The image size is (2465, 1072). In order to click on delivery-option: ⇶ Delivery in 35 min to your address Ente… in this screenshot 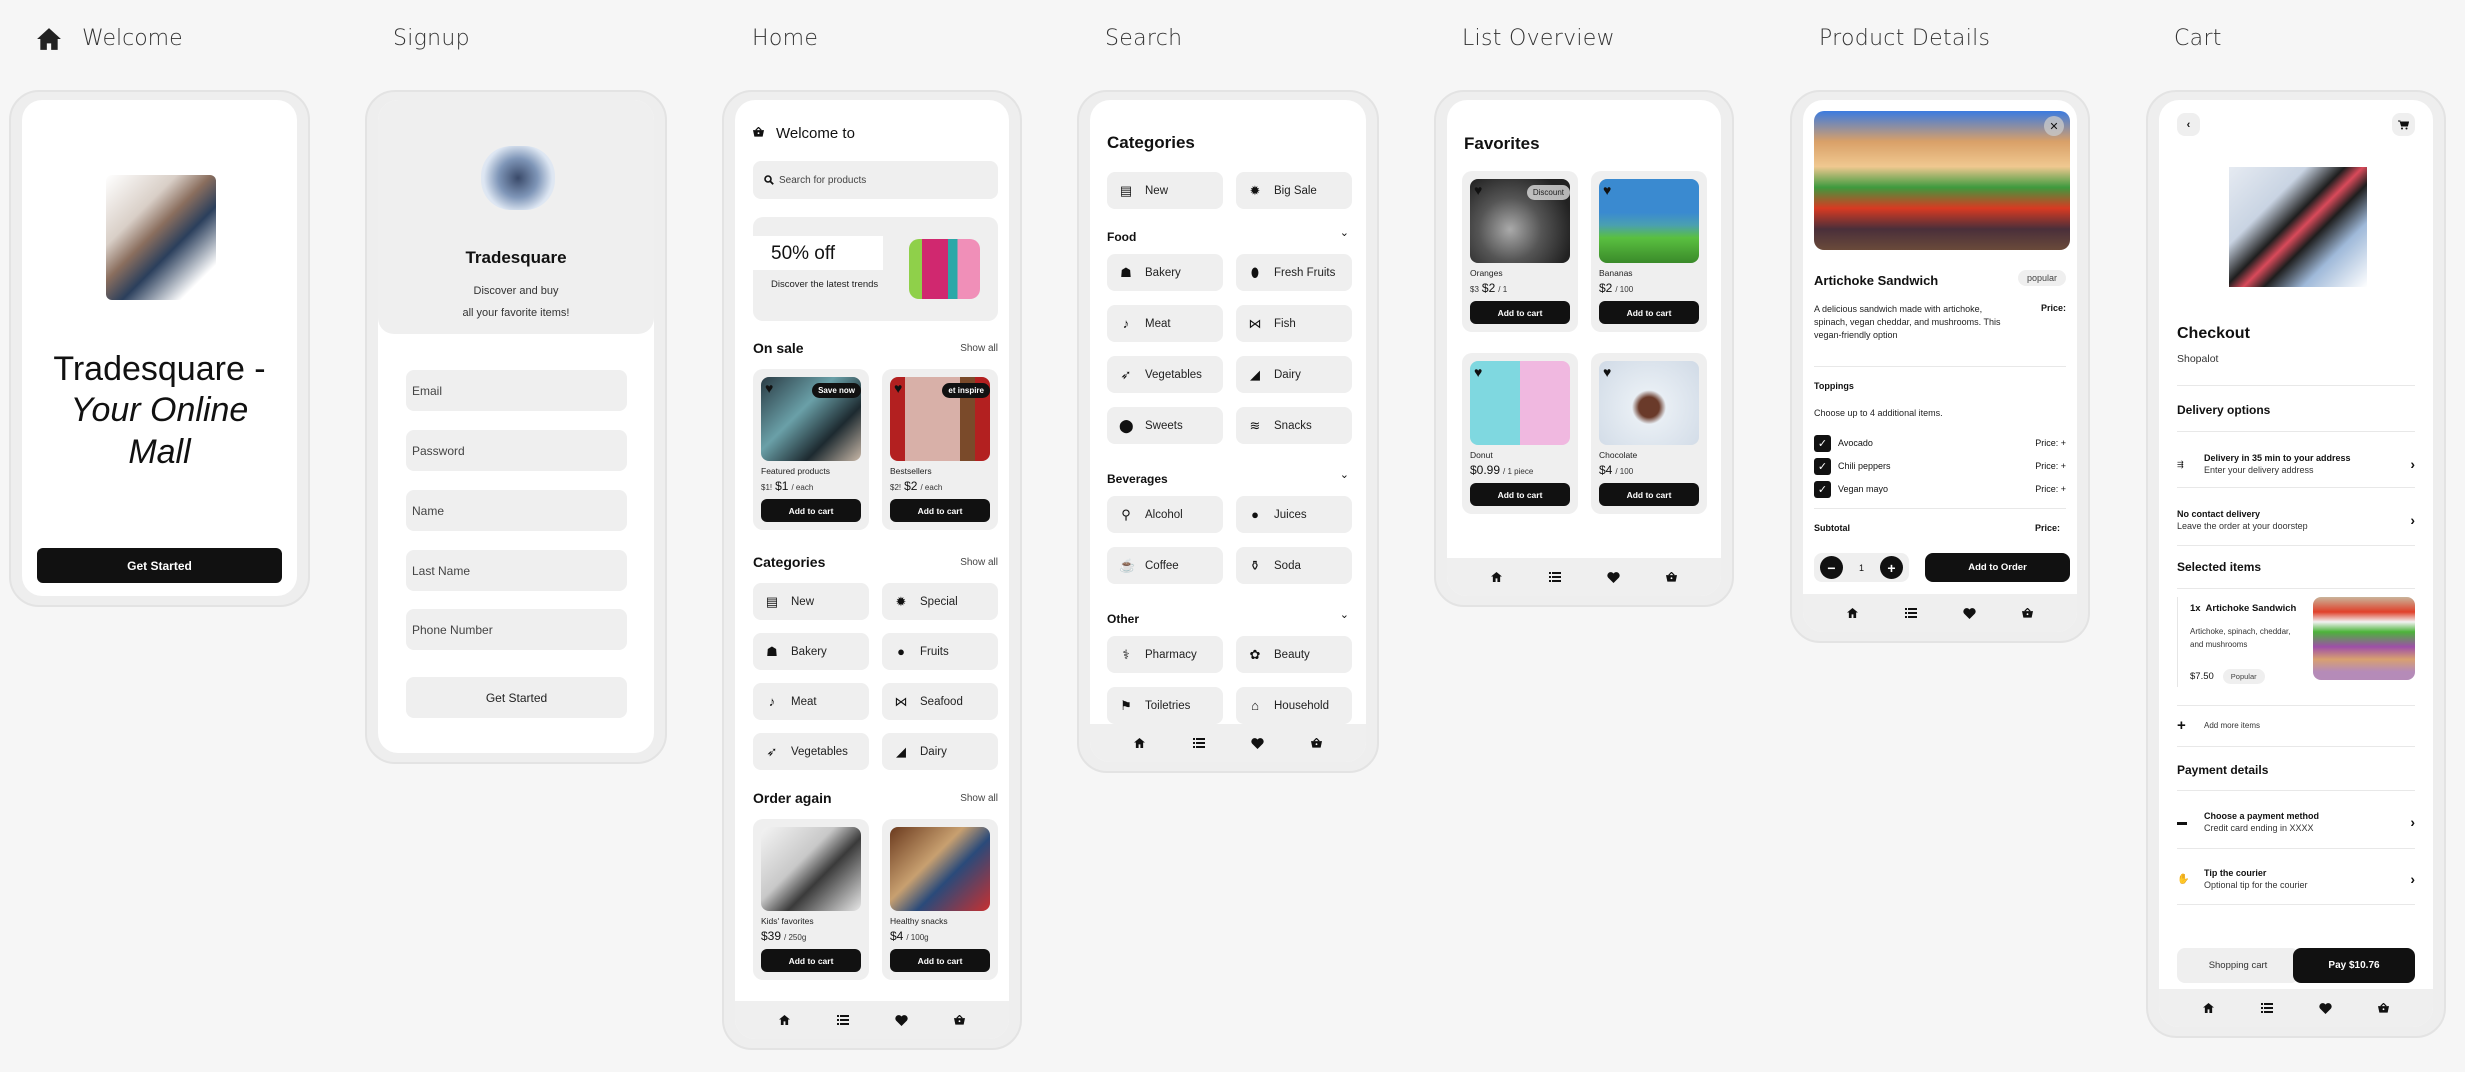, I will do `click(2296, 464)`.